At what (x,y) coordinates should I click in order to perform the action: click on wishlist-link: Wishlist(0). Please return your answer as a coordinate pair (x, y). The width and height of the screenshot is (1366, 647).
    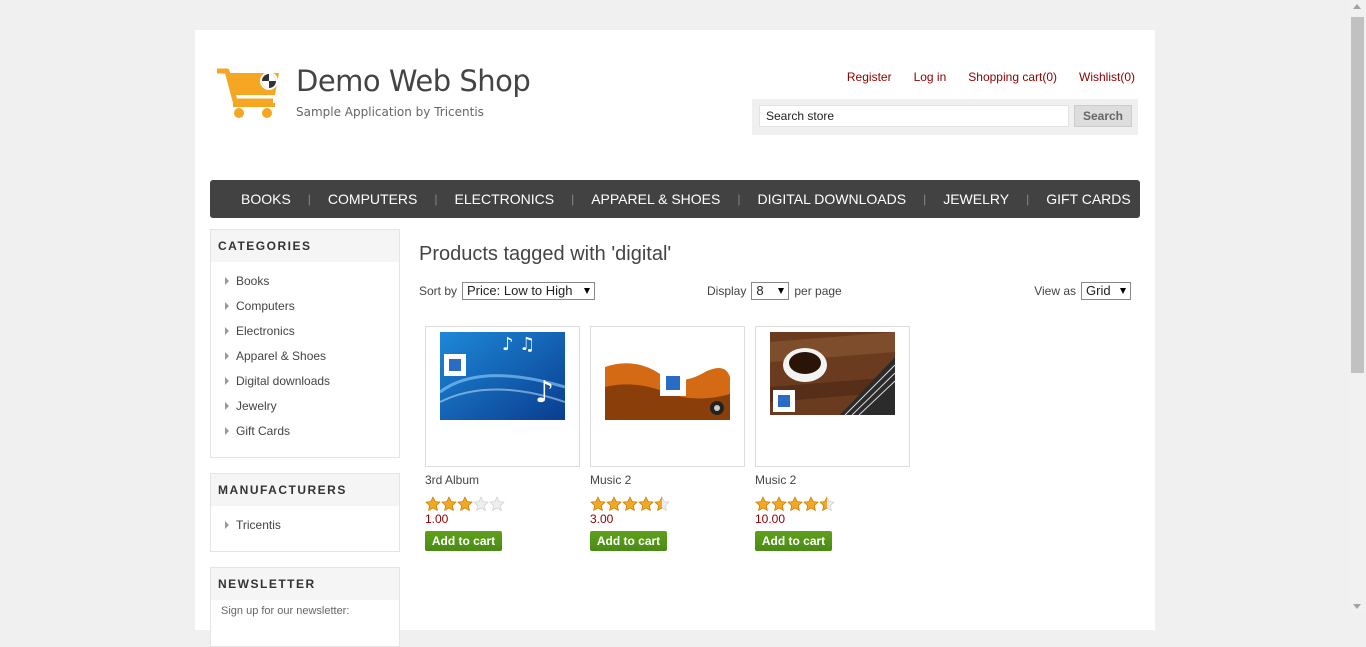
    Looking at the image, I should click on (1107, 77).